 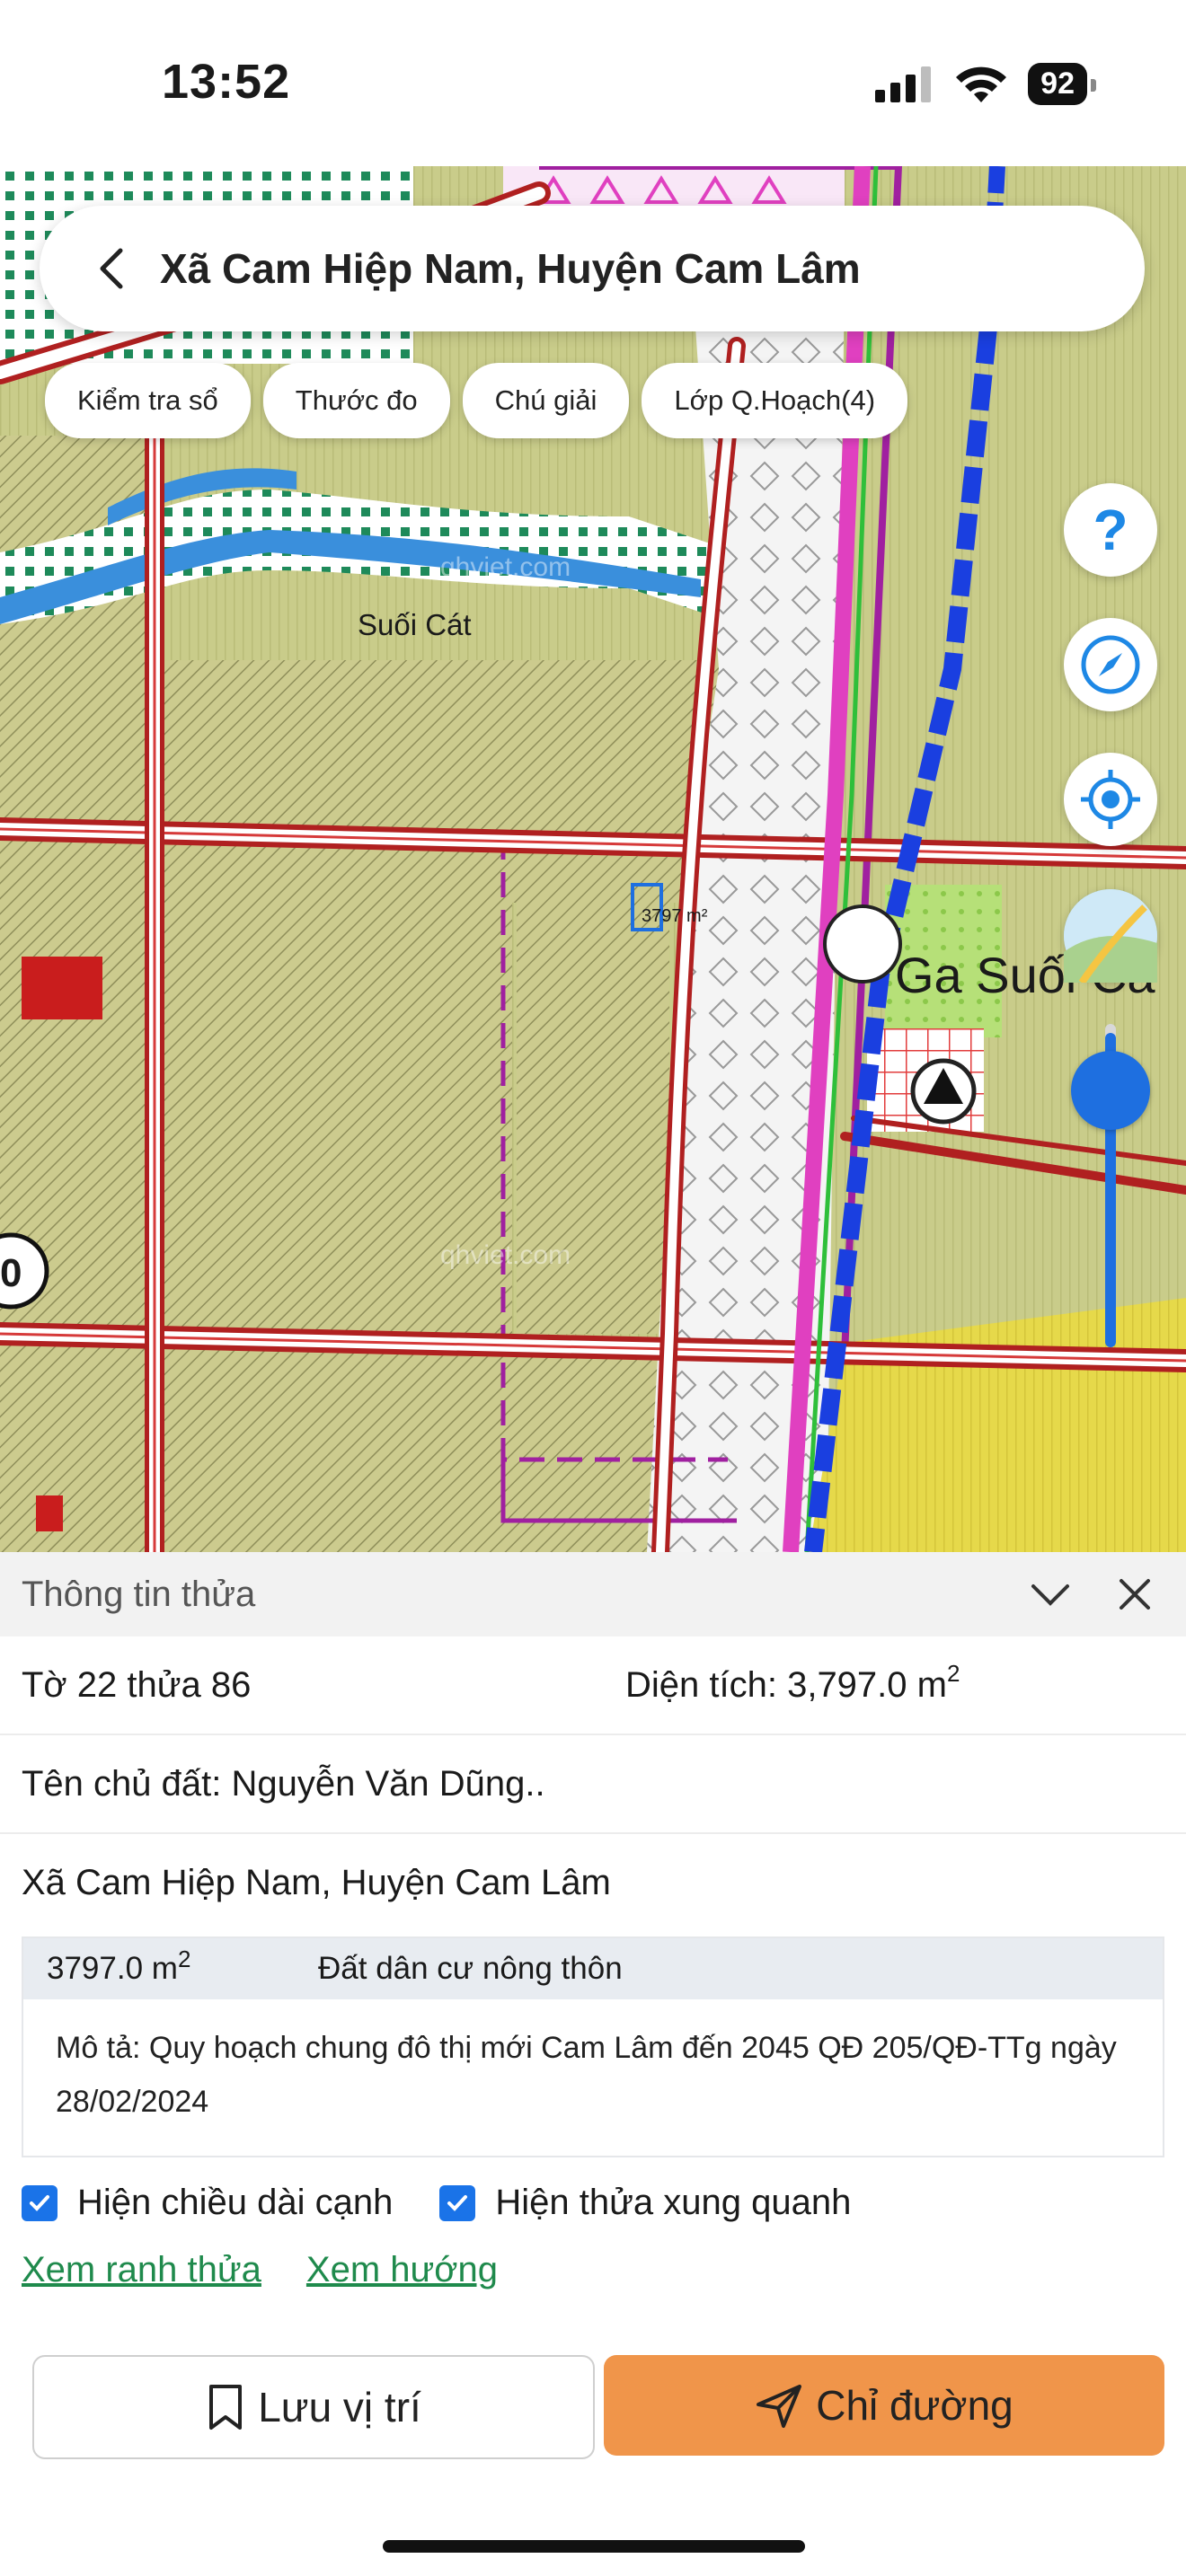 I want to click on save-location-label: Lưu vị trí, so click(x=339, y=2407).